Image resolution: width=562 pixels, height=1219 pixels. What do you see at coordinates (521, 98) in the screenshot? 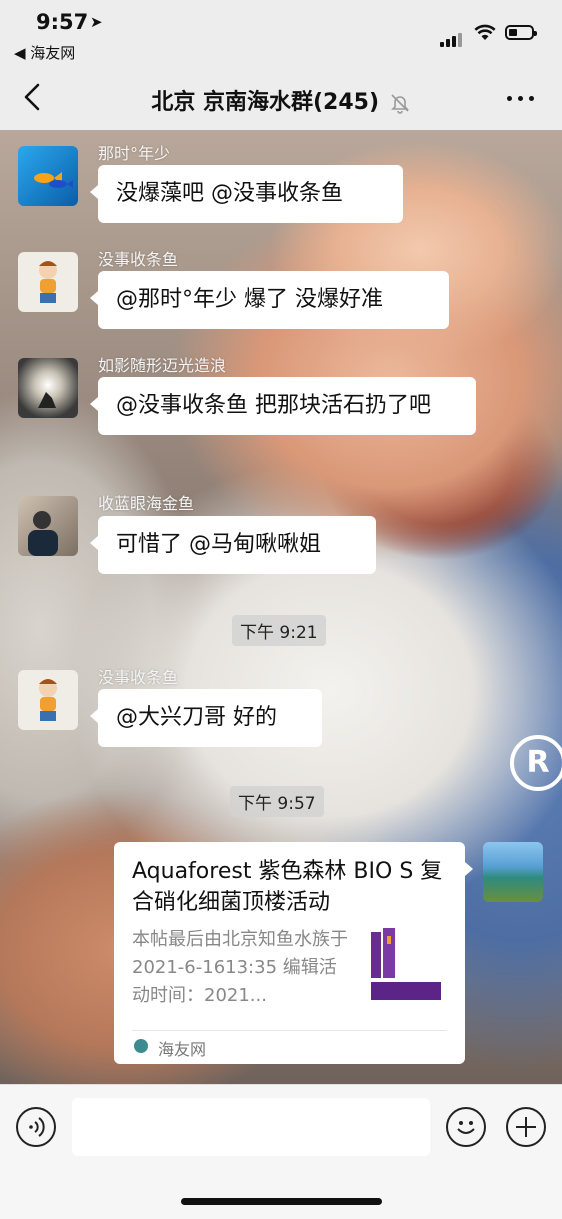
I see `more-dots-icon` at bounding box center [521, 98].